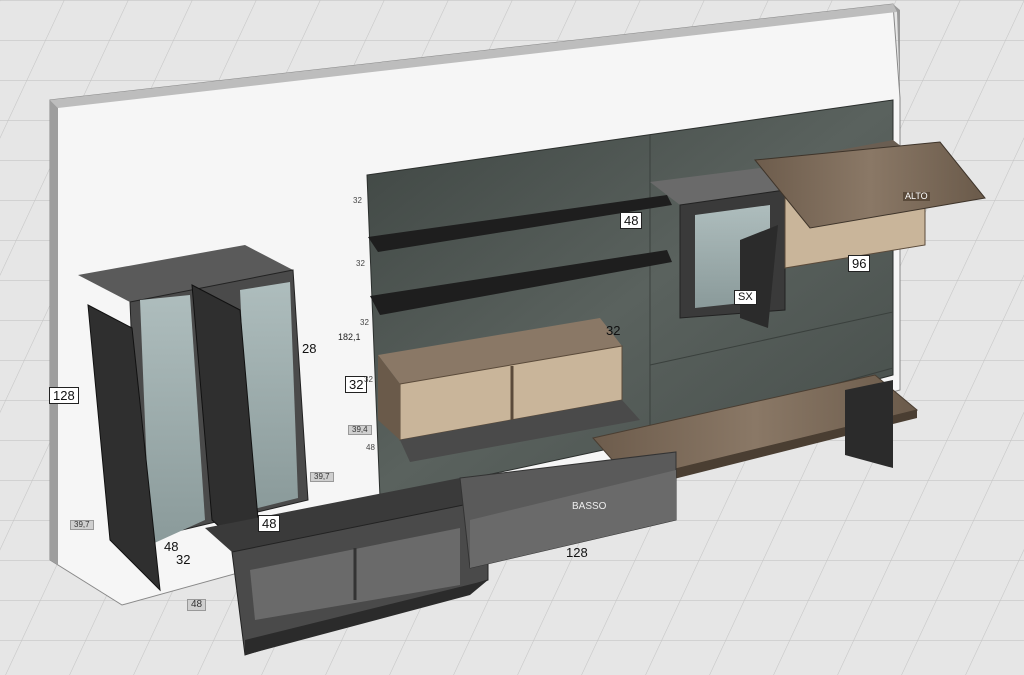 The height and width of the screenshot is (675, 1024). What do you see at coordinates (360, 430) in the screenshot?
I see `dim-misc-1: 39,4` at bounding box center [360, 430].